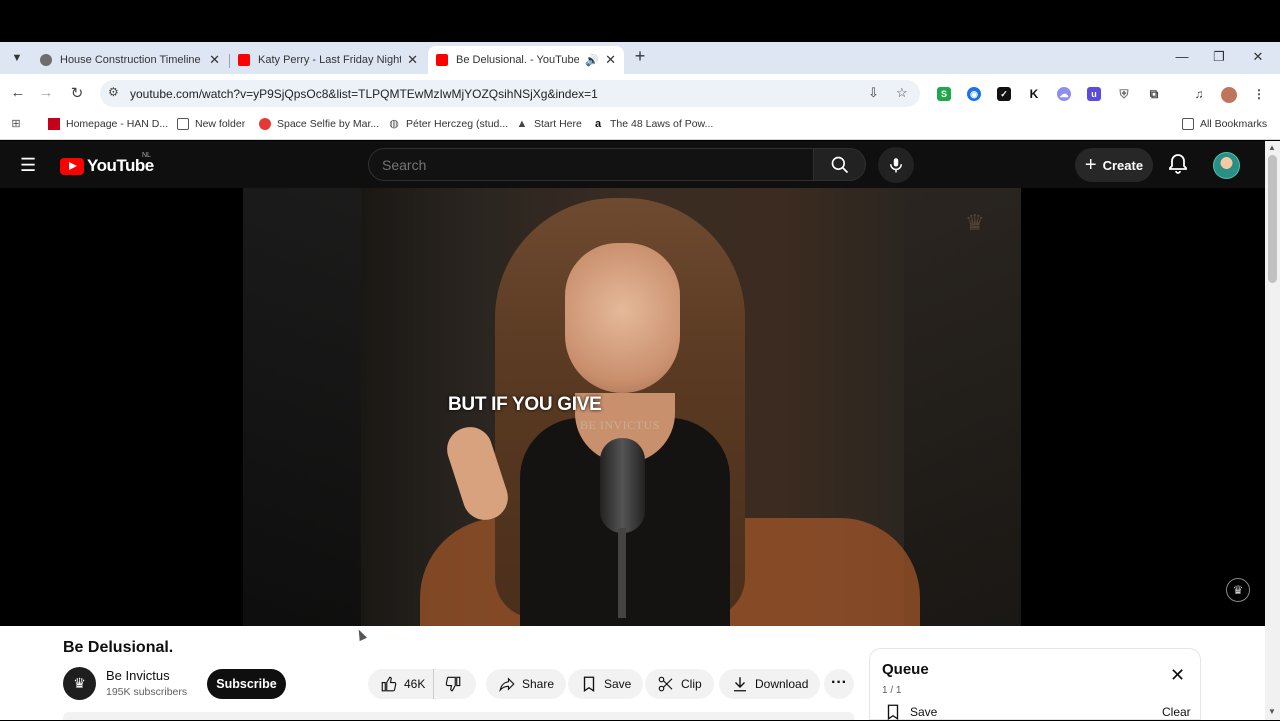 This screenshot has width=1280, height=721. Describe the element at coordinates (138, 675) in the screenshot. I see `channel-name: Be Invictus` at that location.